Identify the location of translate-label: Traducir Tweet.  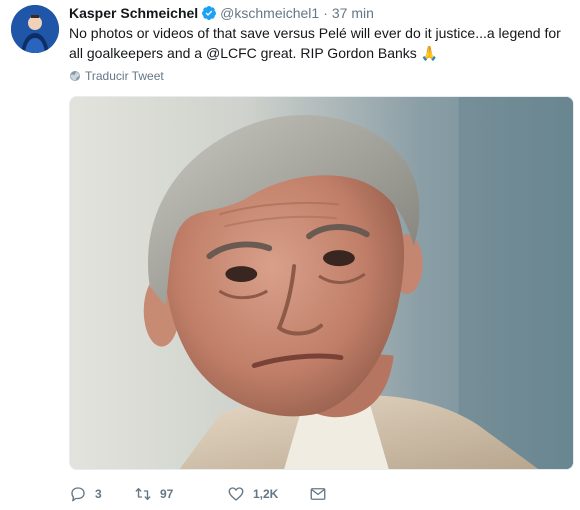
(124, 76).